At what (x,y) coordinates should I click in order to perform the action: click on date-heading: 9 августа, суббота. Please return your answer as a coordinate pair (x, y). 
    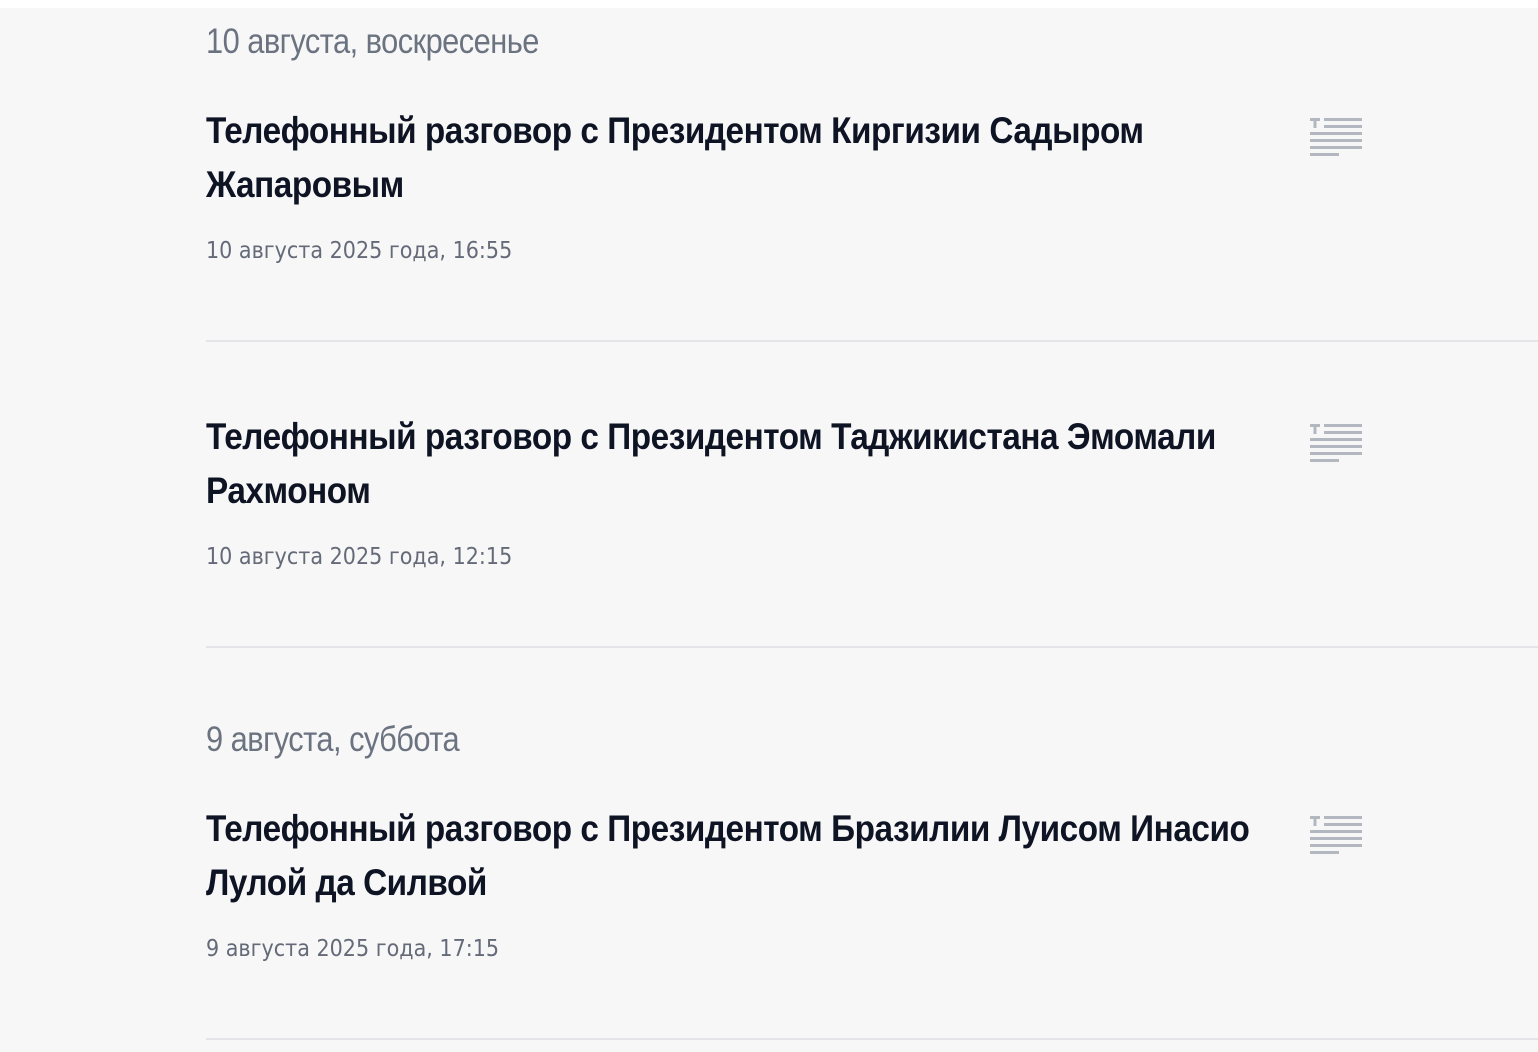
    Looking at the image, I should click on (333, 739).